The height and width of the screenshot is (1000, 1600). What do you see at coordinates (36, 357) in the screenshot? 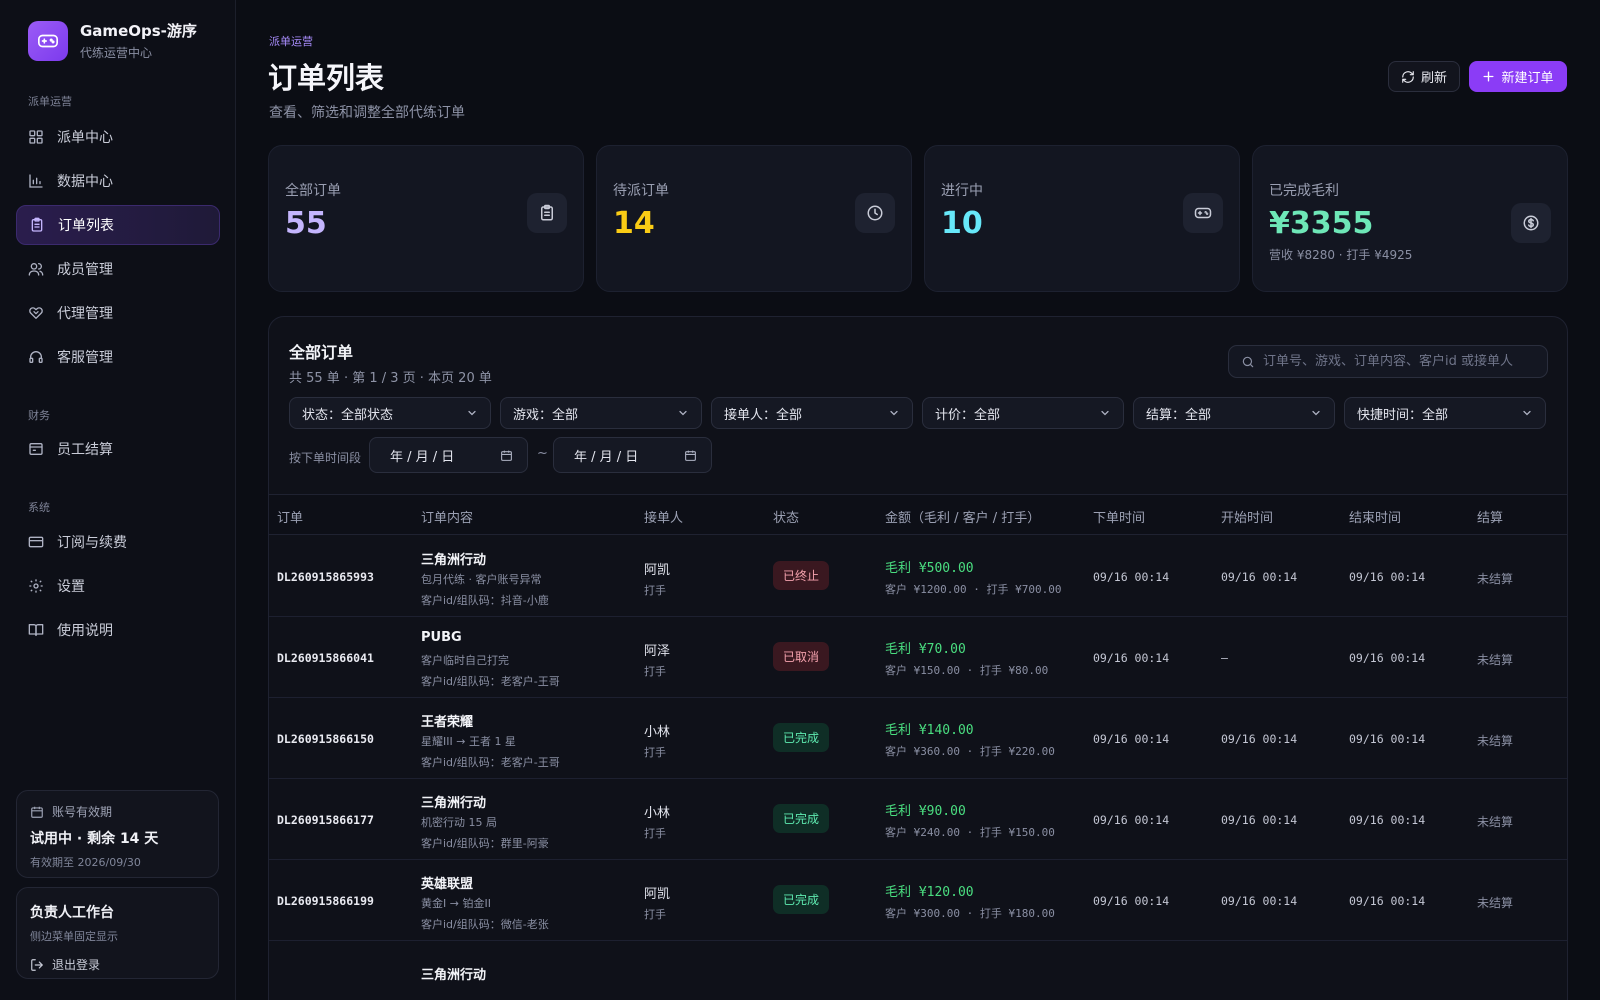
I see `headset-icon` at bounding box center [36, 357].